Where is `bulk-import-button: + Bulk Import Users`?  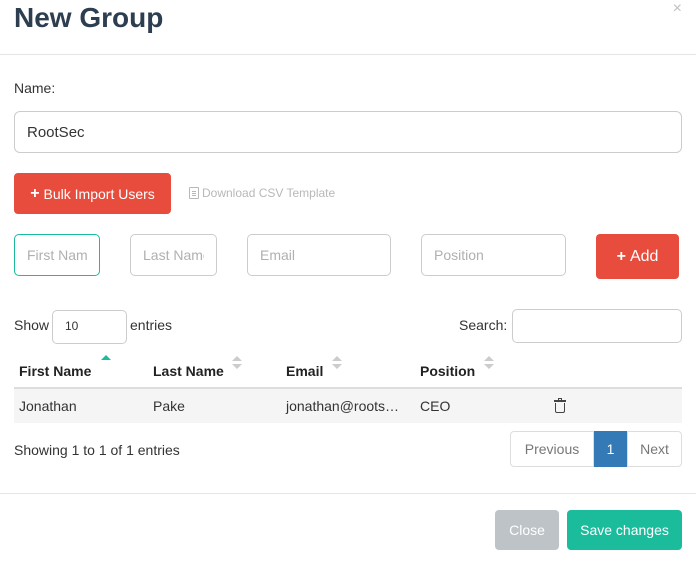
bulk-import-button: + Bulk Import Users is located at coordinates (92, 193).